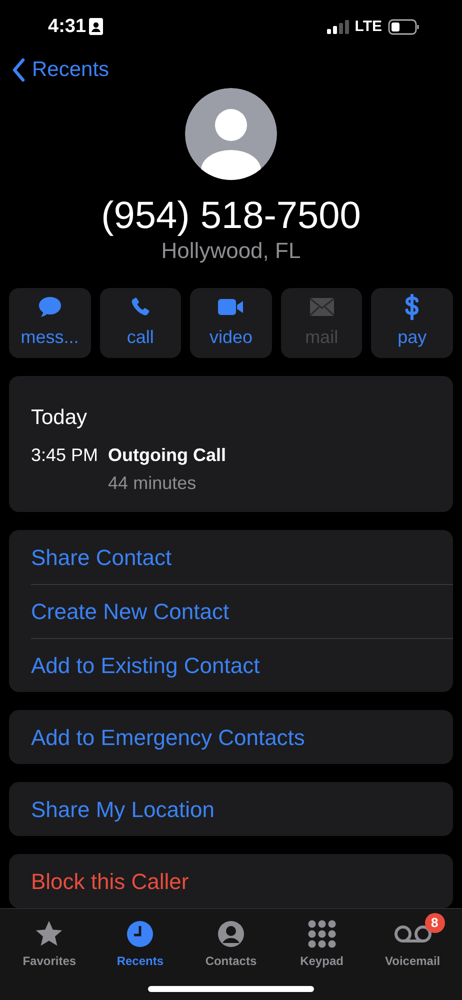 The width and height of the screenshot is (462, 1000). I want to click on battery-icon, so click(404, 26).